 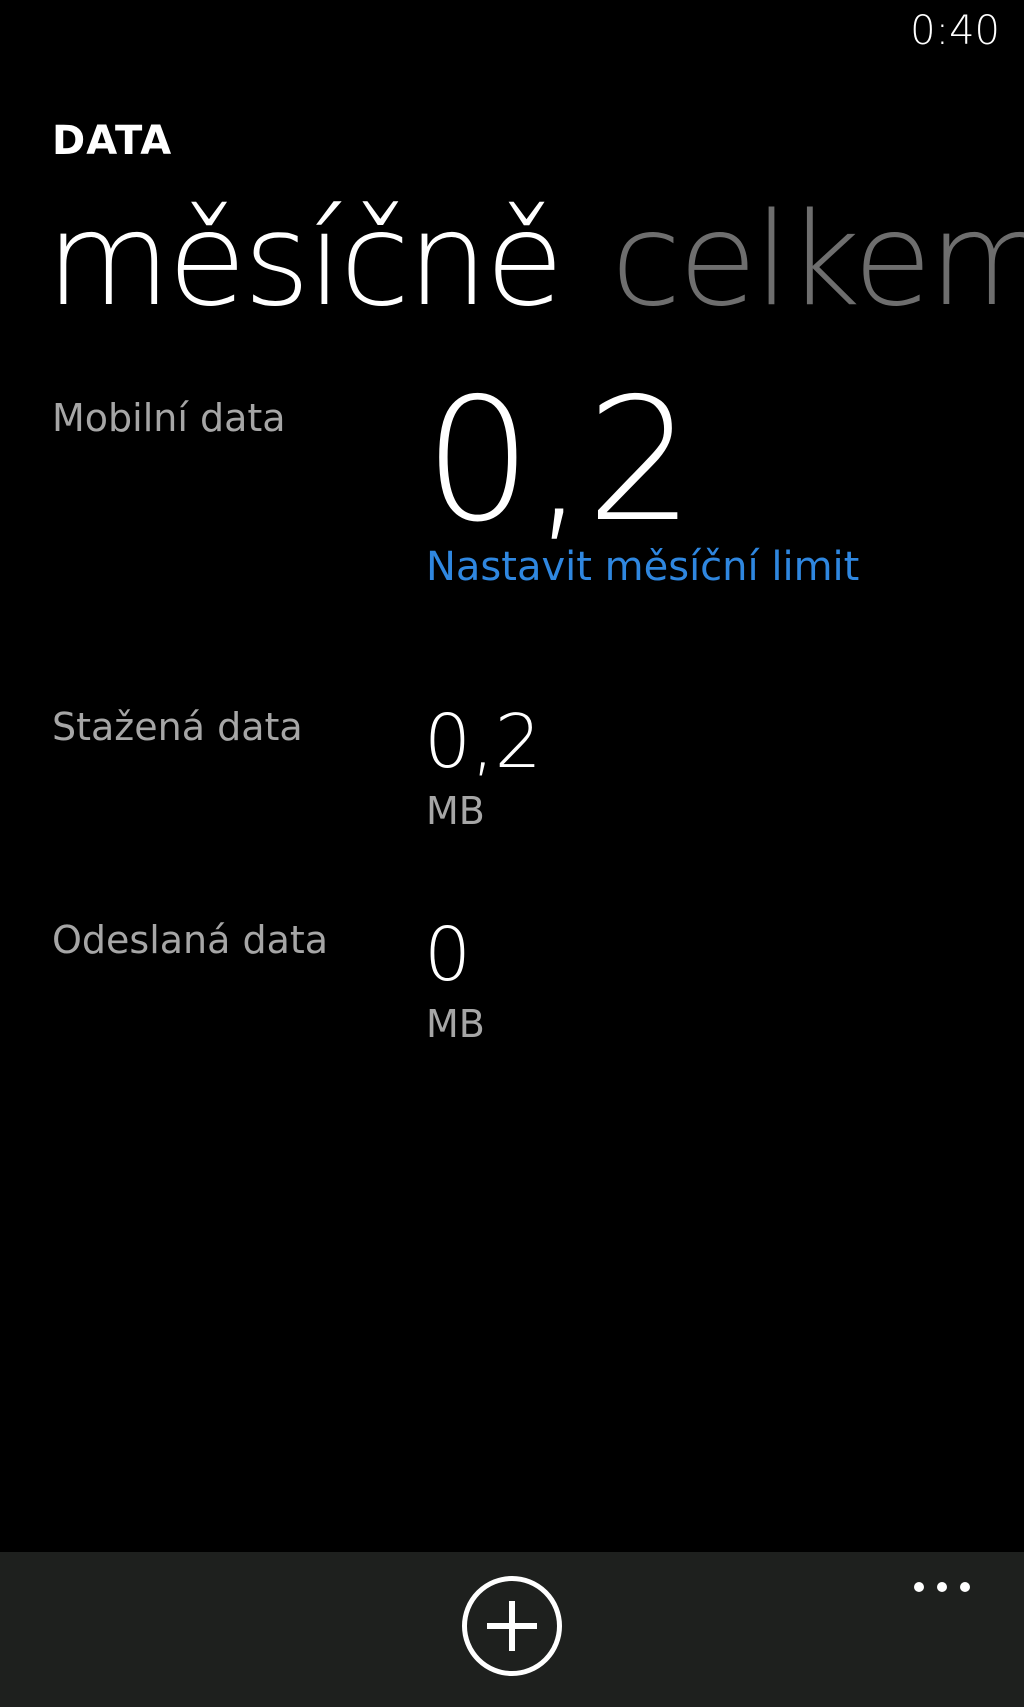 I want to click on mobile-data-row: Mobilní data 0,2 Nastavit měsíční limit, so click(x=532, y=481).